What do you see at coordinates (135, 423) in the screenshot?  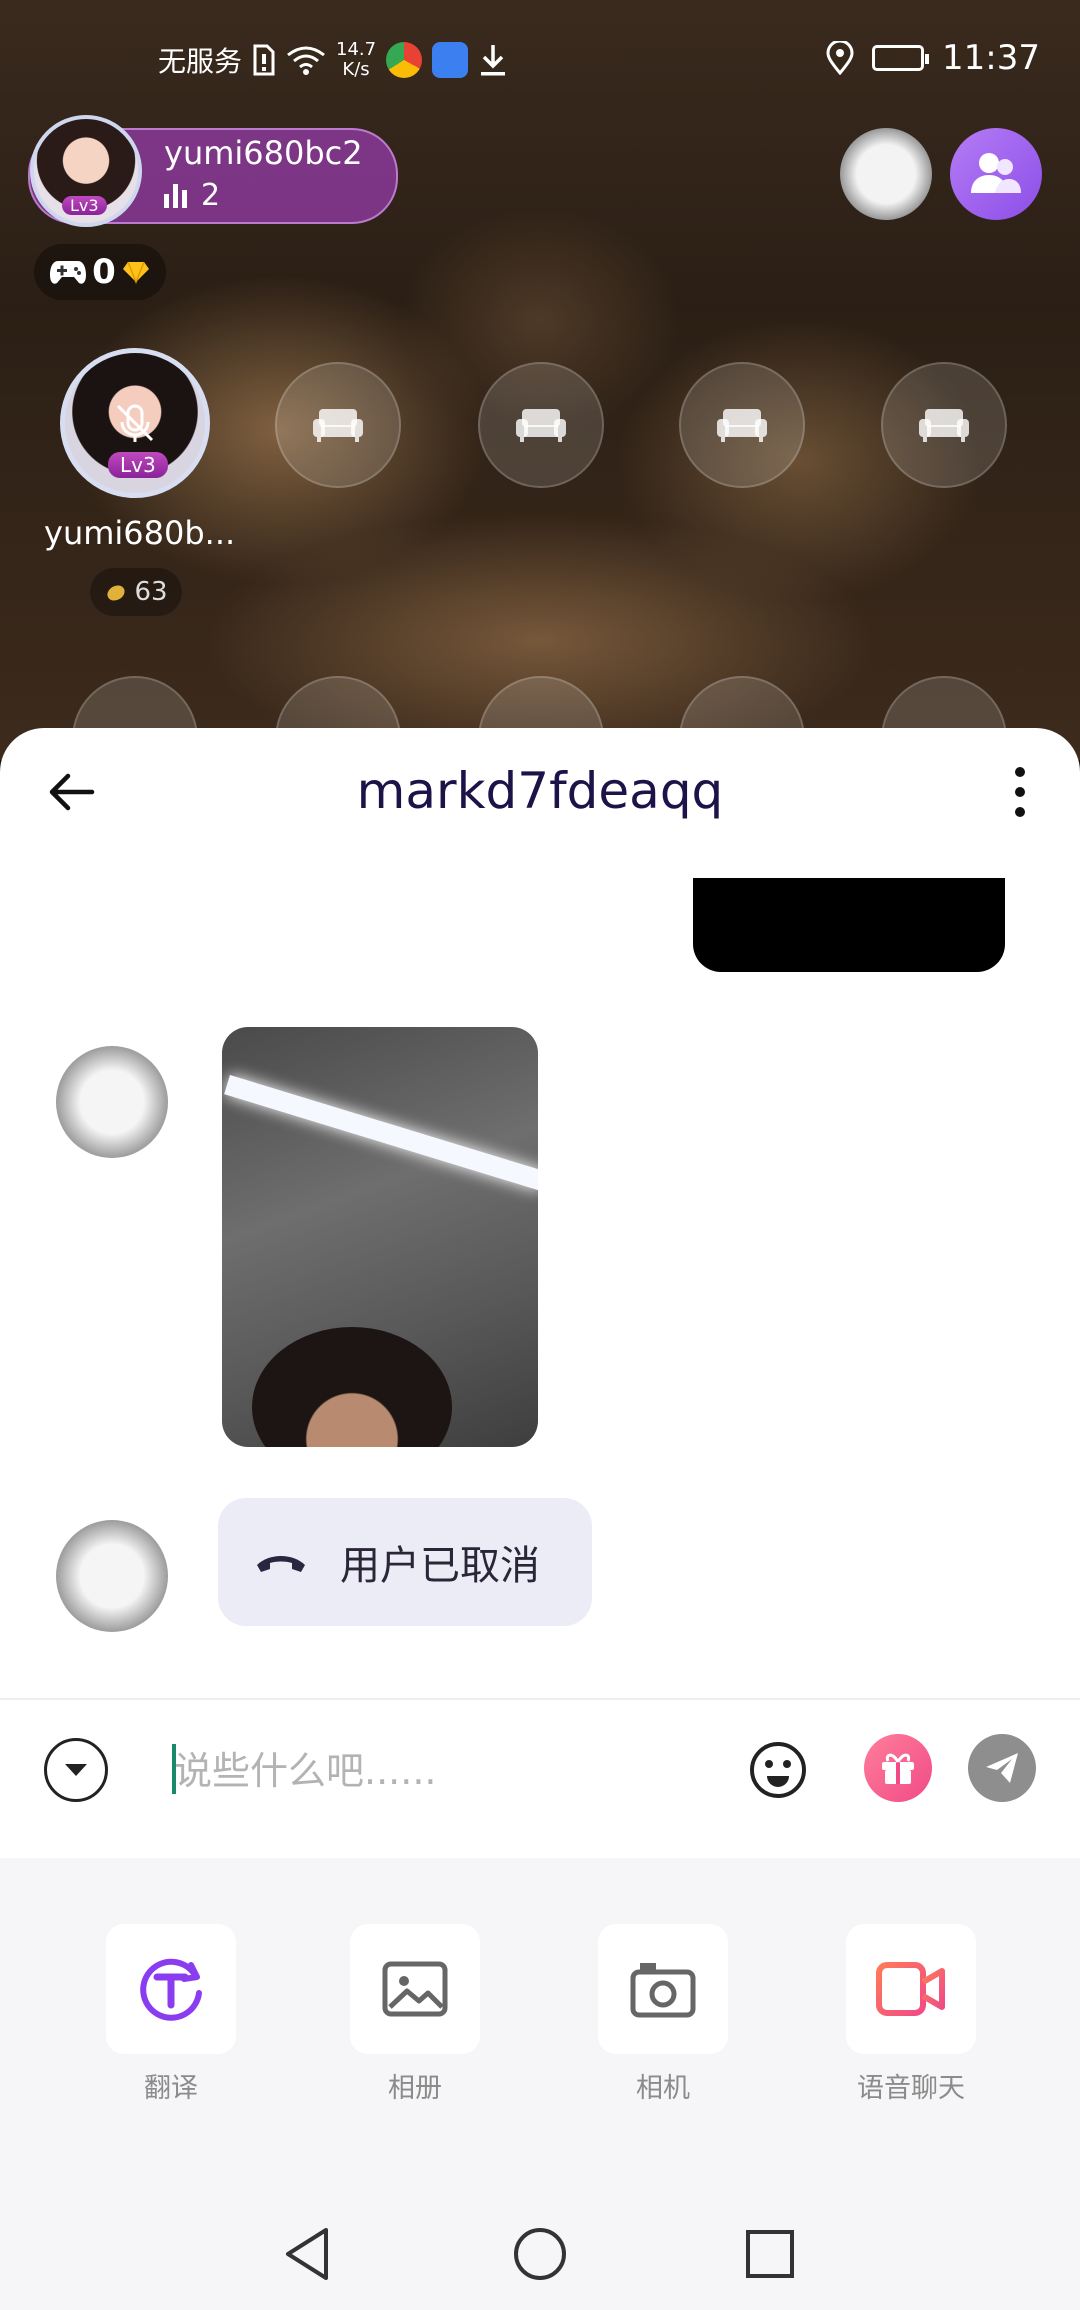 I see `mic-muted-icon` at bounding box center [135, 423].